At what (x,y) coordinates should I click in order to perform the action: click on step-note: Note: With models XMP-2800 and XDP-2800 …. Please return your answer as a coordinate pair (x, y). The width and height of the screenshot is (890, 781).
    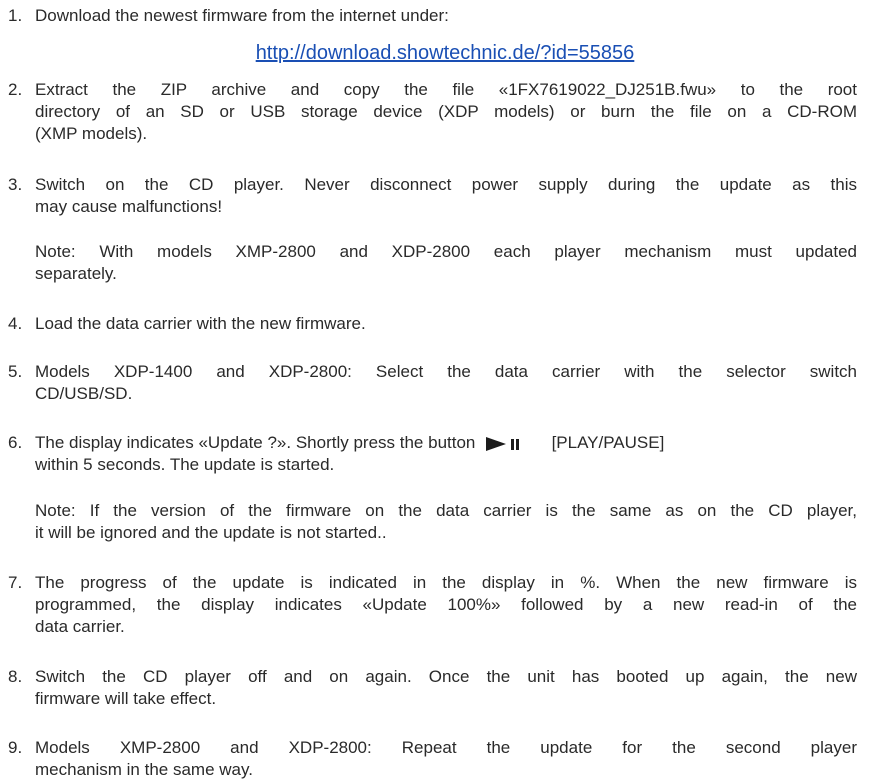
    Looking at the image, I should click on (446, 263).